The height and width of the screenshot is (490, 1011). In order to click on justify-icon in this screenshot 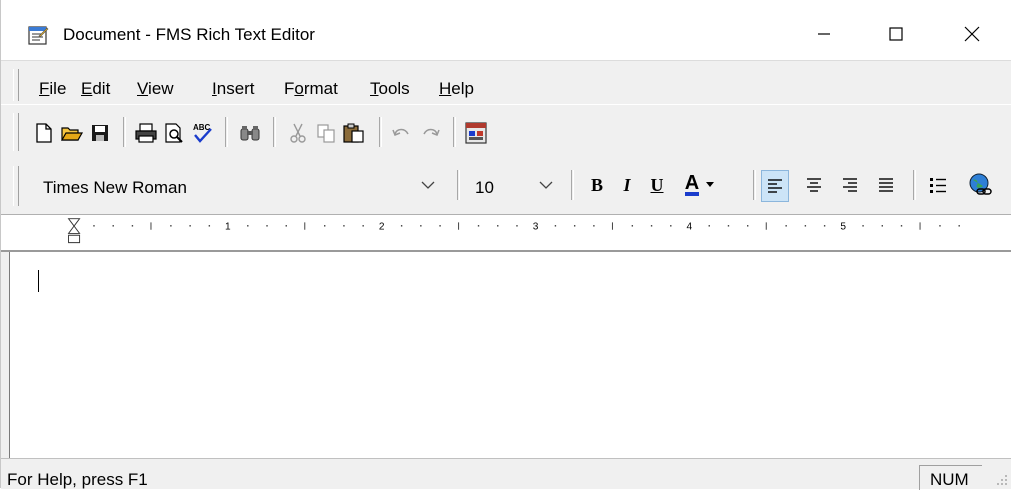, I will do `click(886, 185)`.